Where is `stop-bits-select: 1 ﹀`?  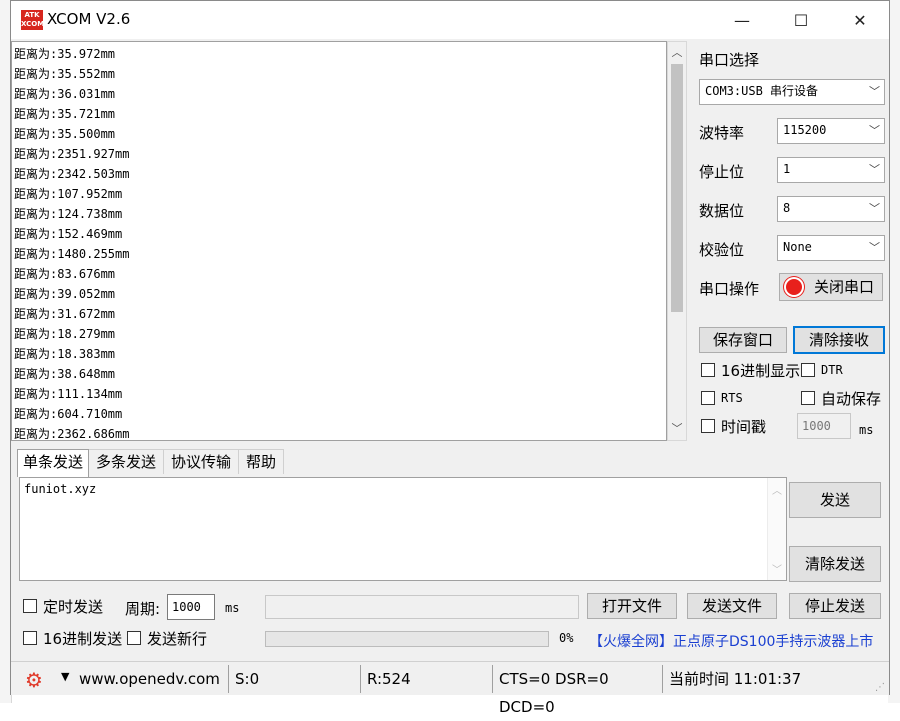
stop-bits-select: 1 ﹀ is located at coordinates (831, 170).